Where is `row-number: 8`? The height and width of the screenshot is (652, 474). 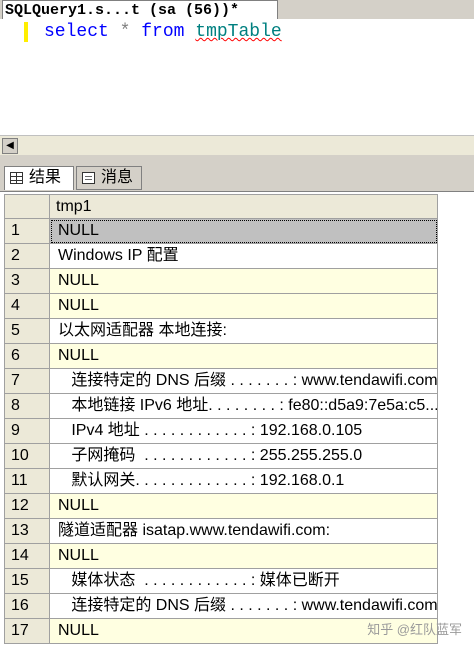 row-number: 8 is located at coordinates (27, 406).